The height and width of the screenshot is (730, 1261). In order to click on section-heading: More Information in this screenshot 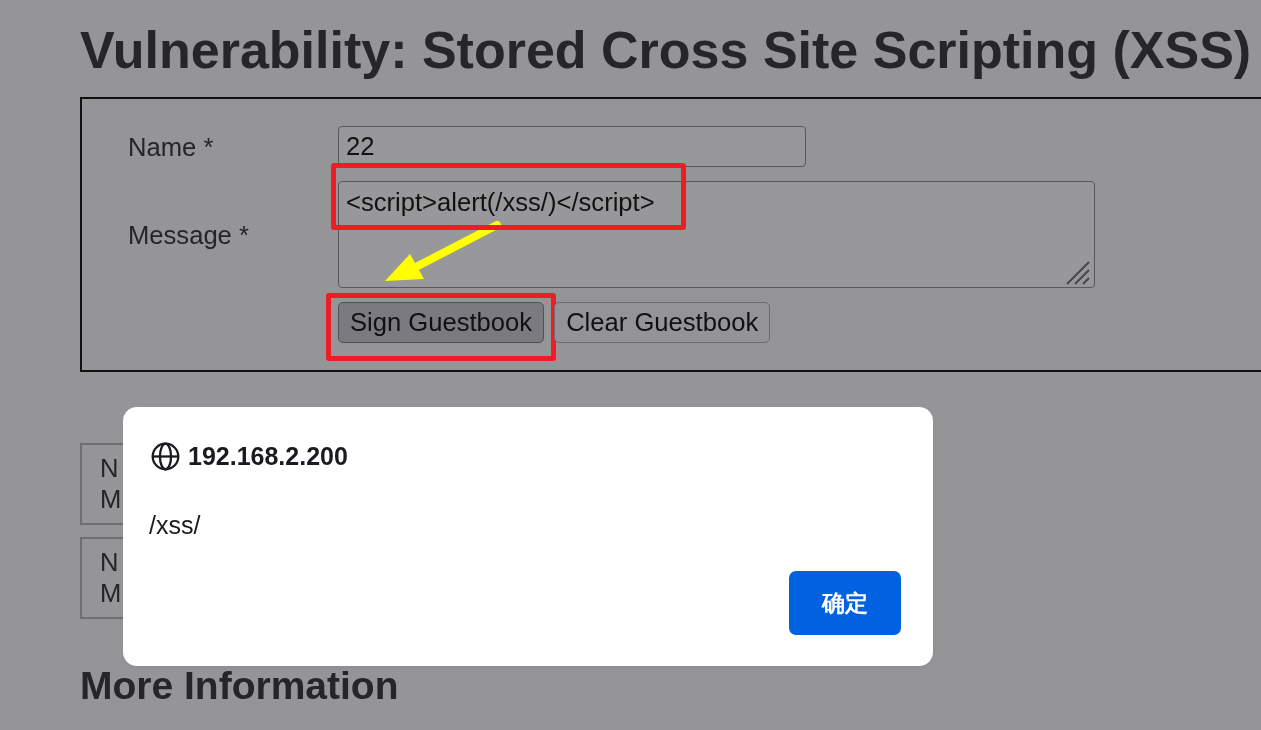, I will do `click(239, 685)`.